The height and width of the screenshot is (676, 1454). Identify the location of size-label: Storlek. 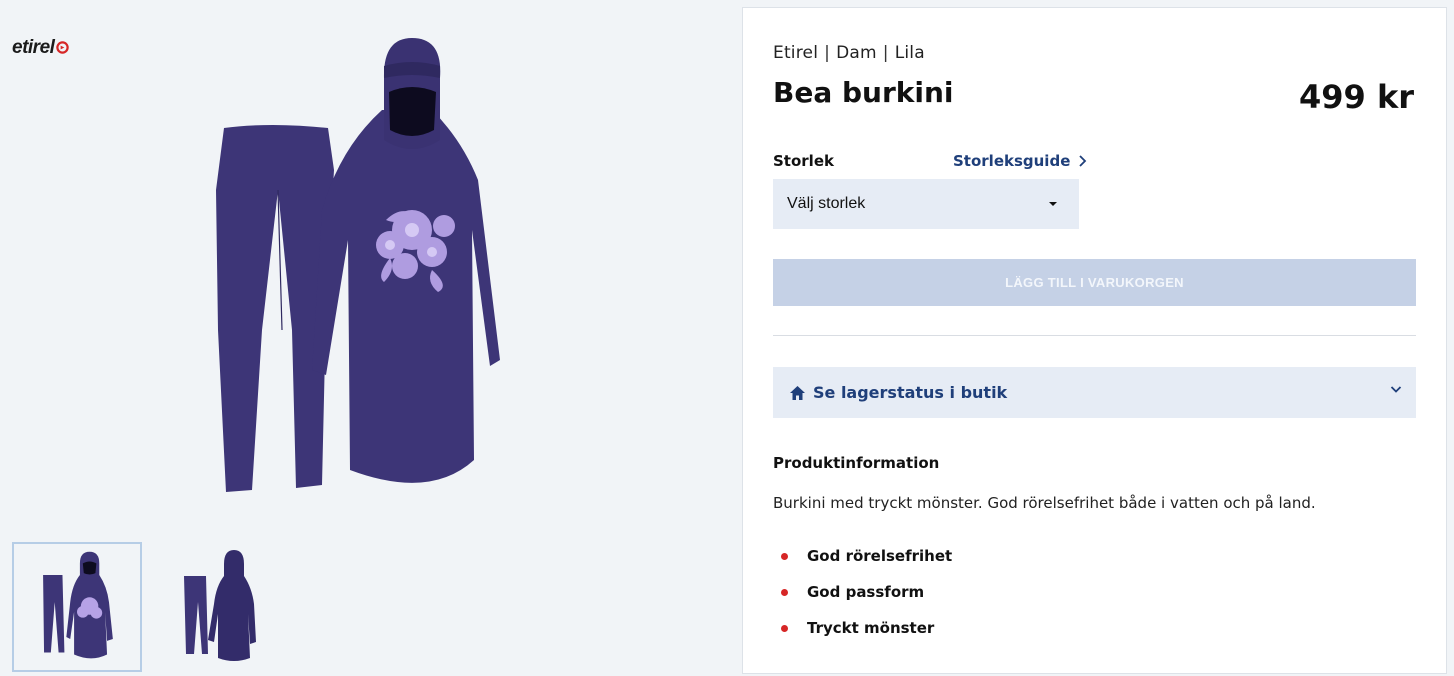
(803, 161).